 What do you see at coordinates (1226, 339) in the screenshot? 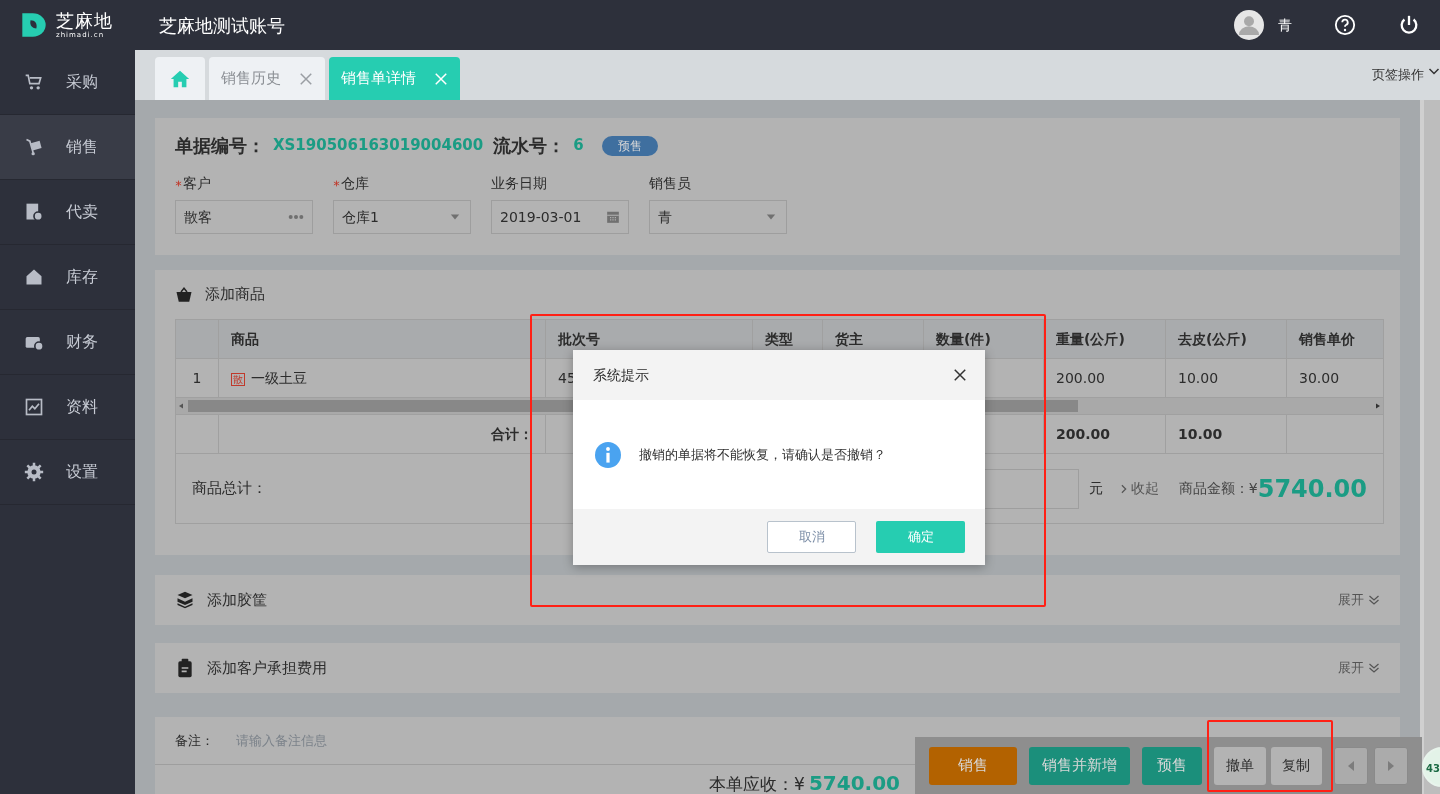
I see `column-header: 去皮(公斤)` at bounding box center [1226, 339].